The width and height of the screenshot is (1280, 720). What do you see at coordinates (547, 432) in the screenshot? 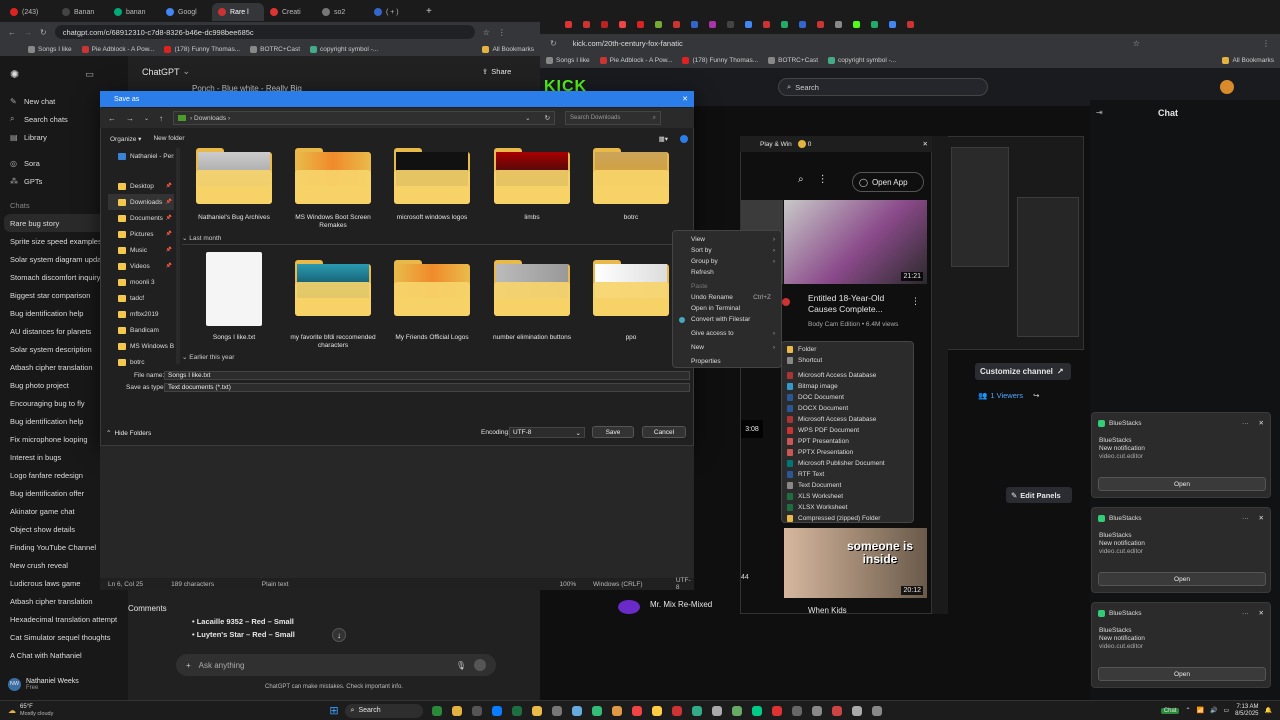
I see `encoding-select: UTF-8 ⌄` at bounding box center [547, 432].